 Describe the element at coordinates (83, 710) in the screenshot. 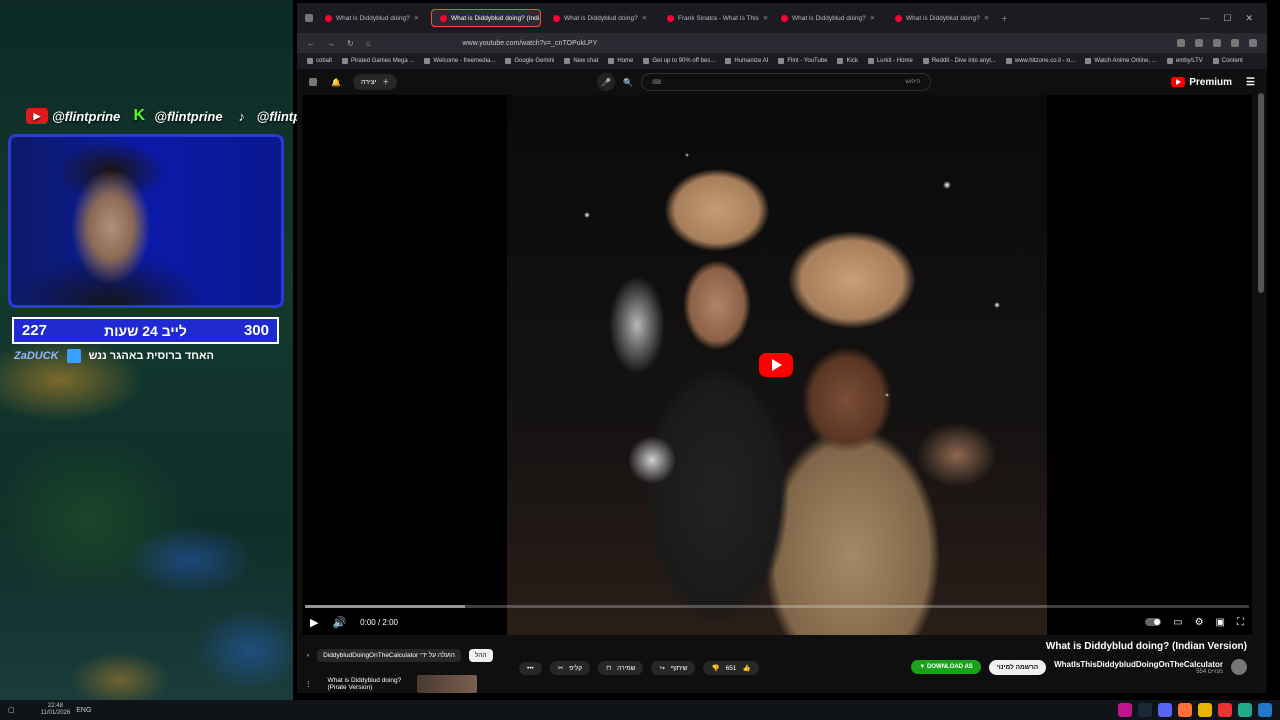

I see `language-indicator: ENG` at that location.